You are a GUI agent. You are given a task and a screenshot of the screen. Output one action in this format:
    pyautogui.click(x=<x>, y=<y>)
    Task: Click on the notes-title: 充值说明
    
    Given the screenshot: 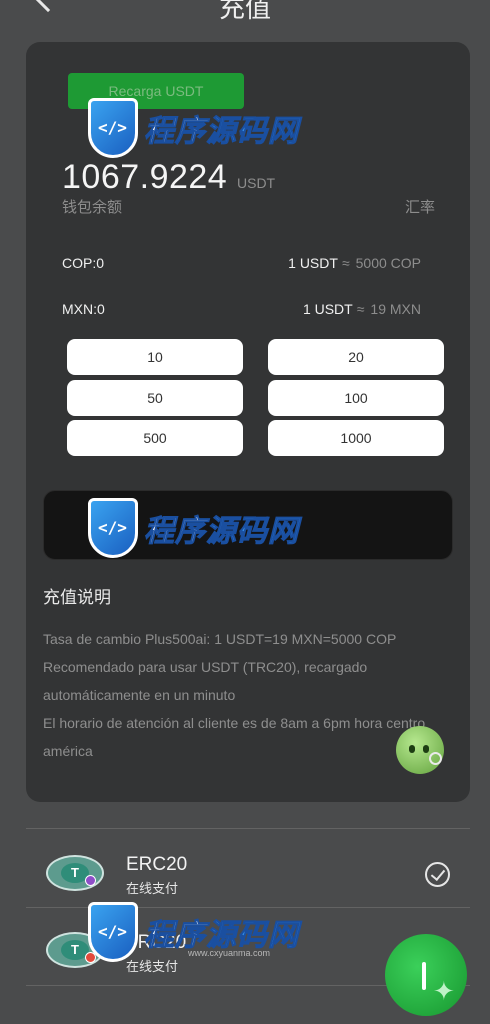 What is the action you would take?
    pyautogui.click(x=77, y=597)
    